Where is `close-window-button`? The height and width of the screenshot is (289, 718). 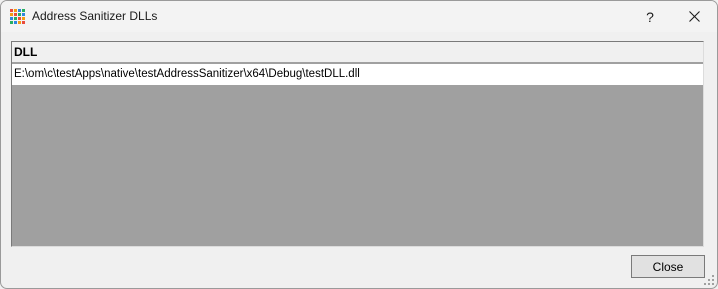 close-window-button is located at coordinates (694, 16).